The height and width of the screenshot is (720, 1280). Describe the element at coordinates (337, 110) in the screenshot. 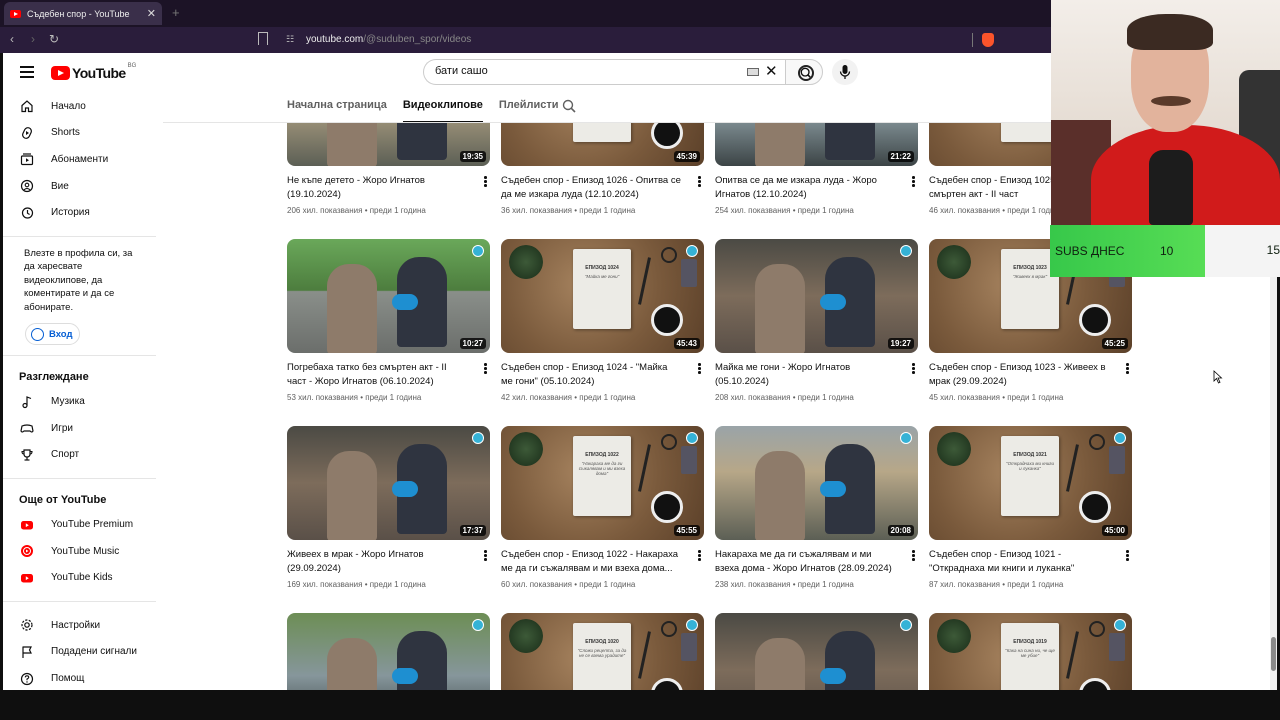

I see `tab-home: Начална страница` at that location.